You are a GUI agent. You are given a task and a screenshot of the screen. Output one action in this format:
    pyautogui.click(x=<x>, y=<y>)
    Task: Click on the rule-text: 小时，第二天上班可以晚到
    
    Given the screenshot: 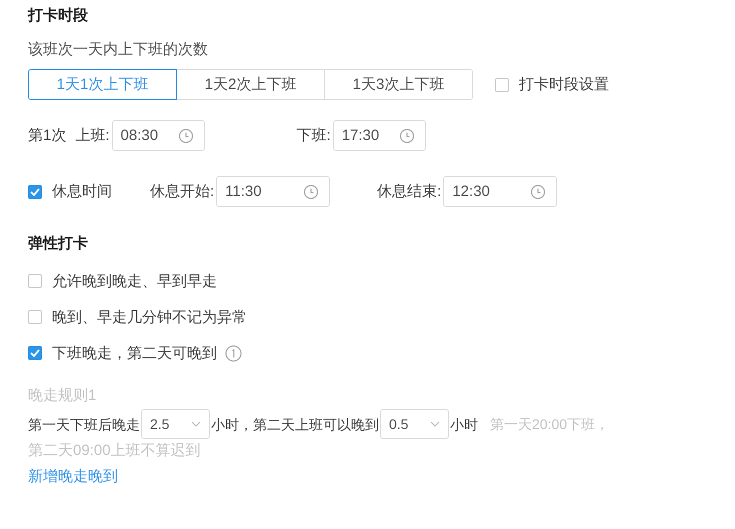 What is the action you would take?
    pyautogui.click(x=295, y=424)
    